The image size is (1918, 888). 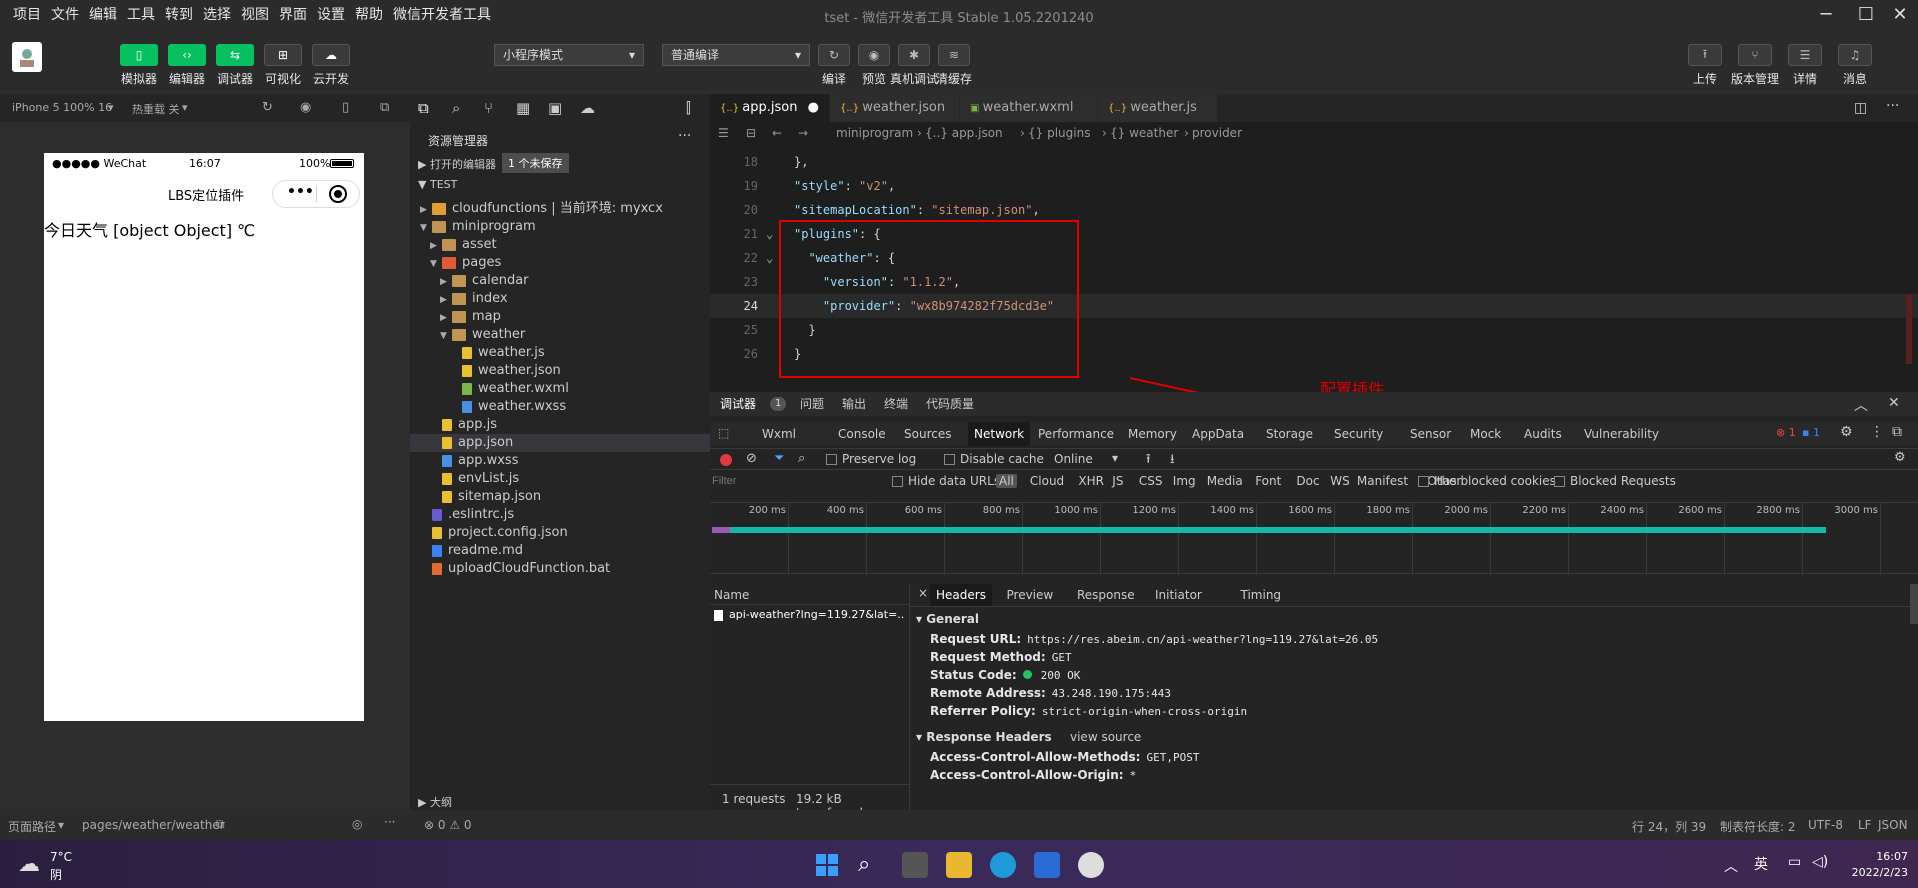 I want to click on type-filter: Manifest, so click(x=1382, y=481).